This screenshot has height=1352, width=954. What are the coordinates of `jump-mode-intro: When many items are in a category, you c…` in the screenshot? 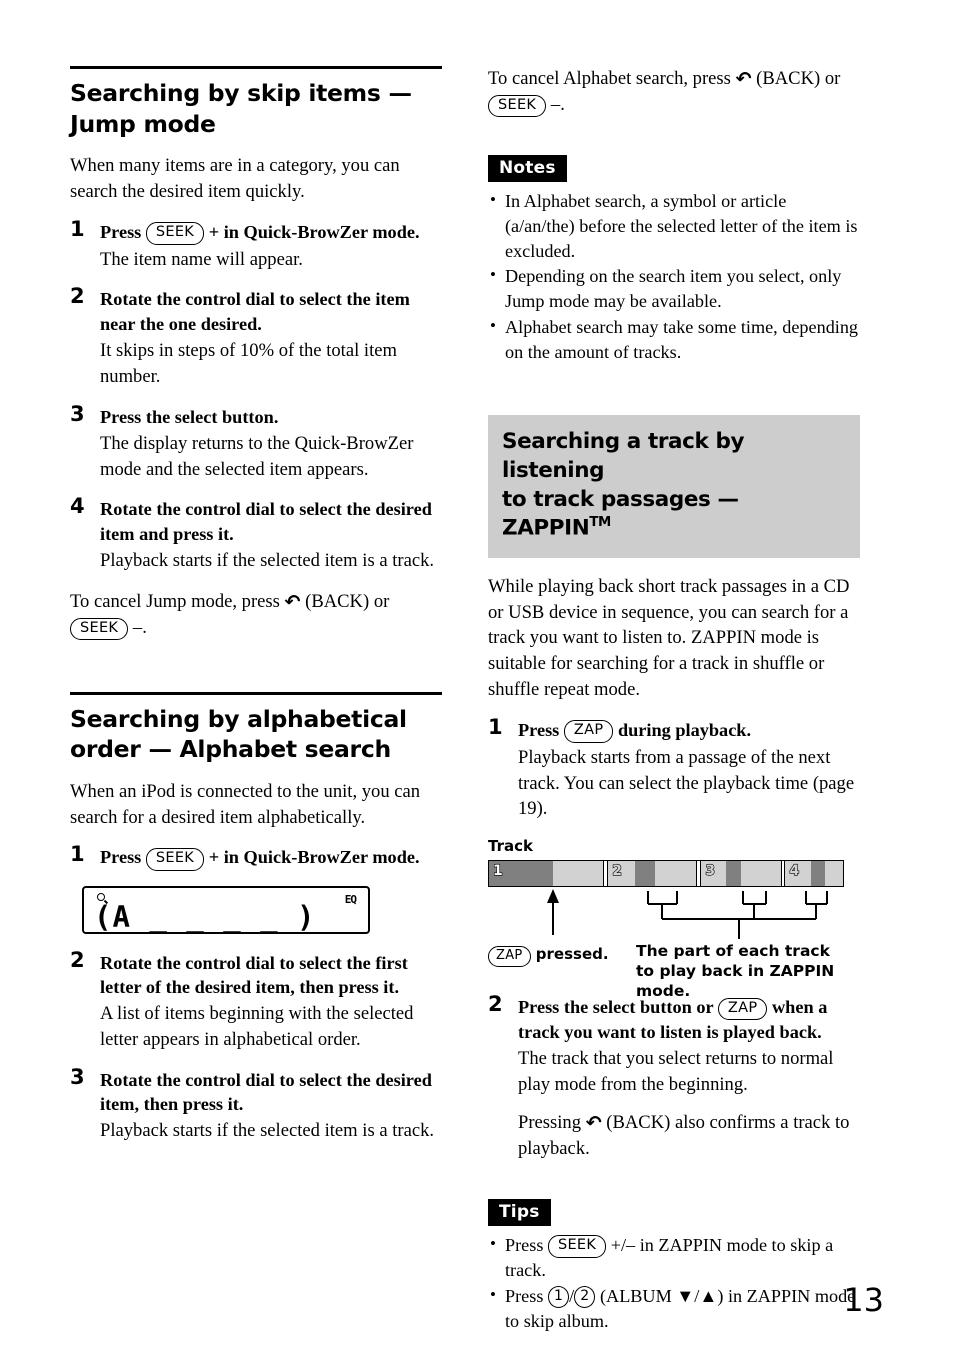 It's located at (235, 178).